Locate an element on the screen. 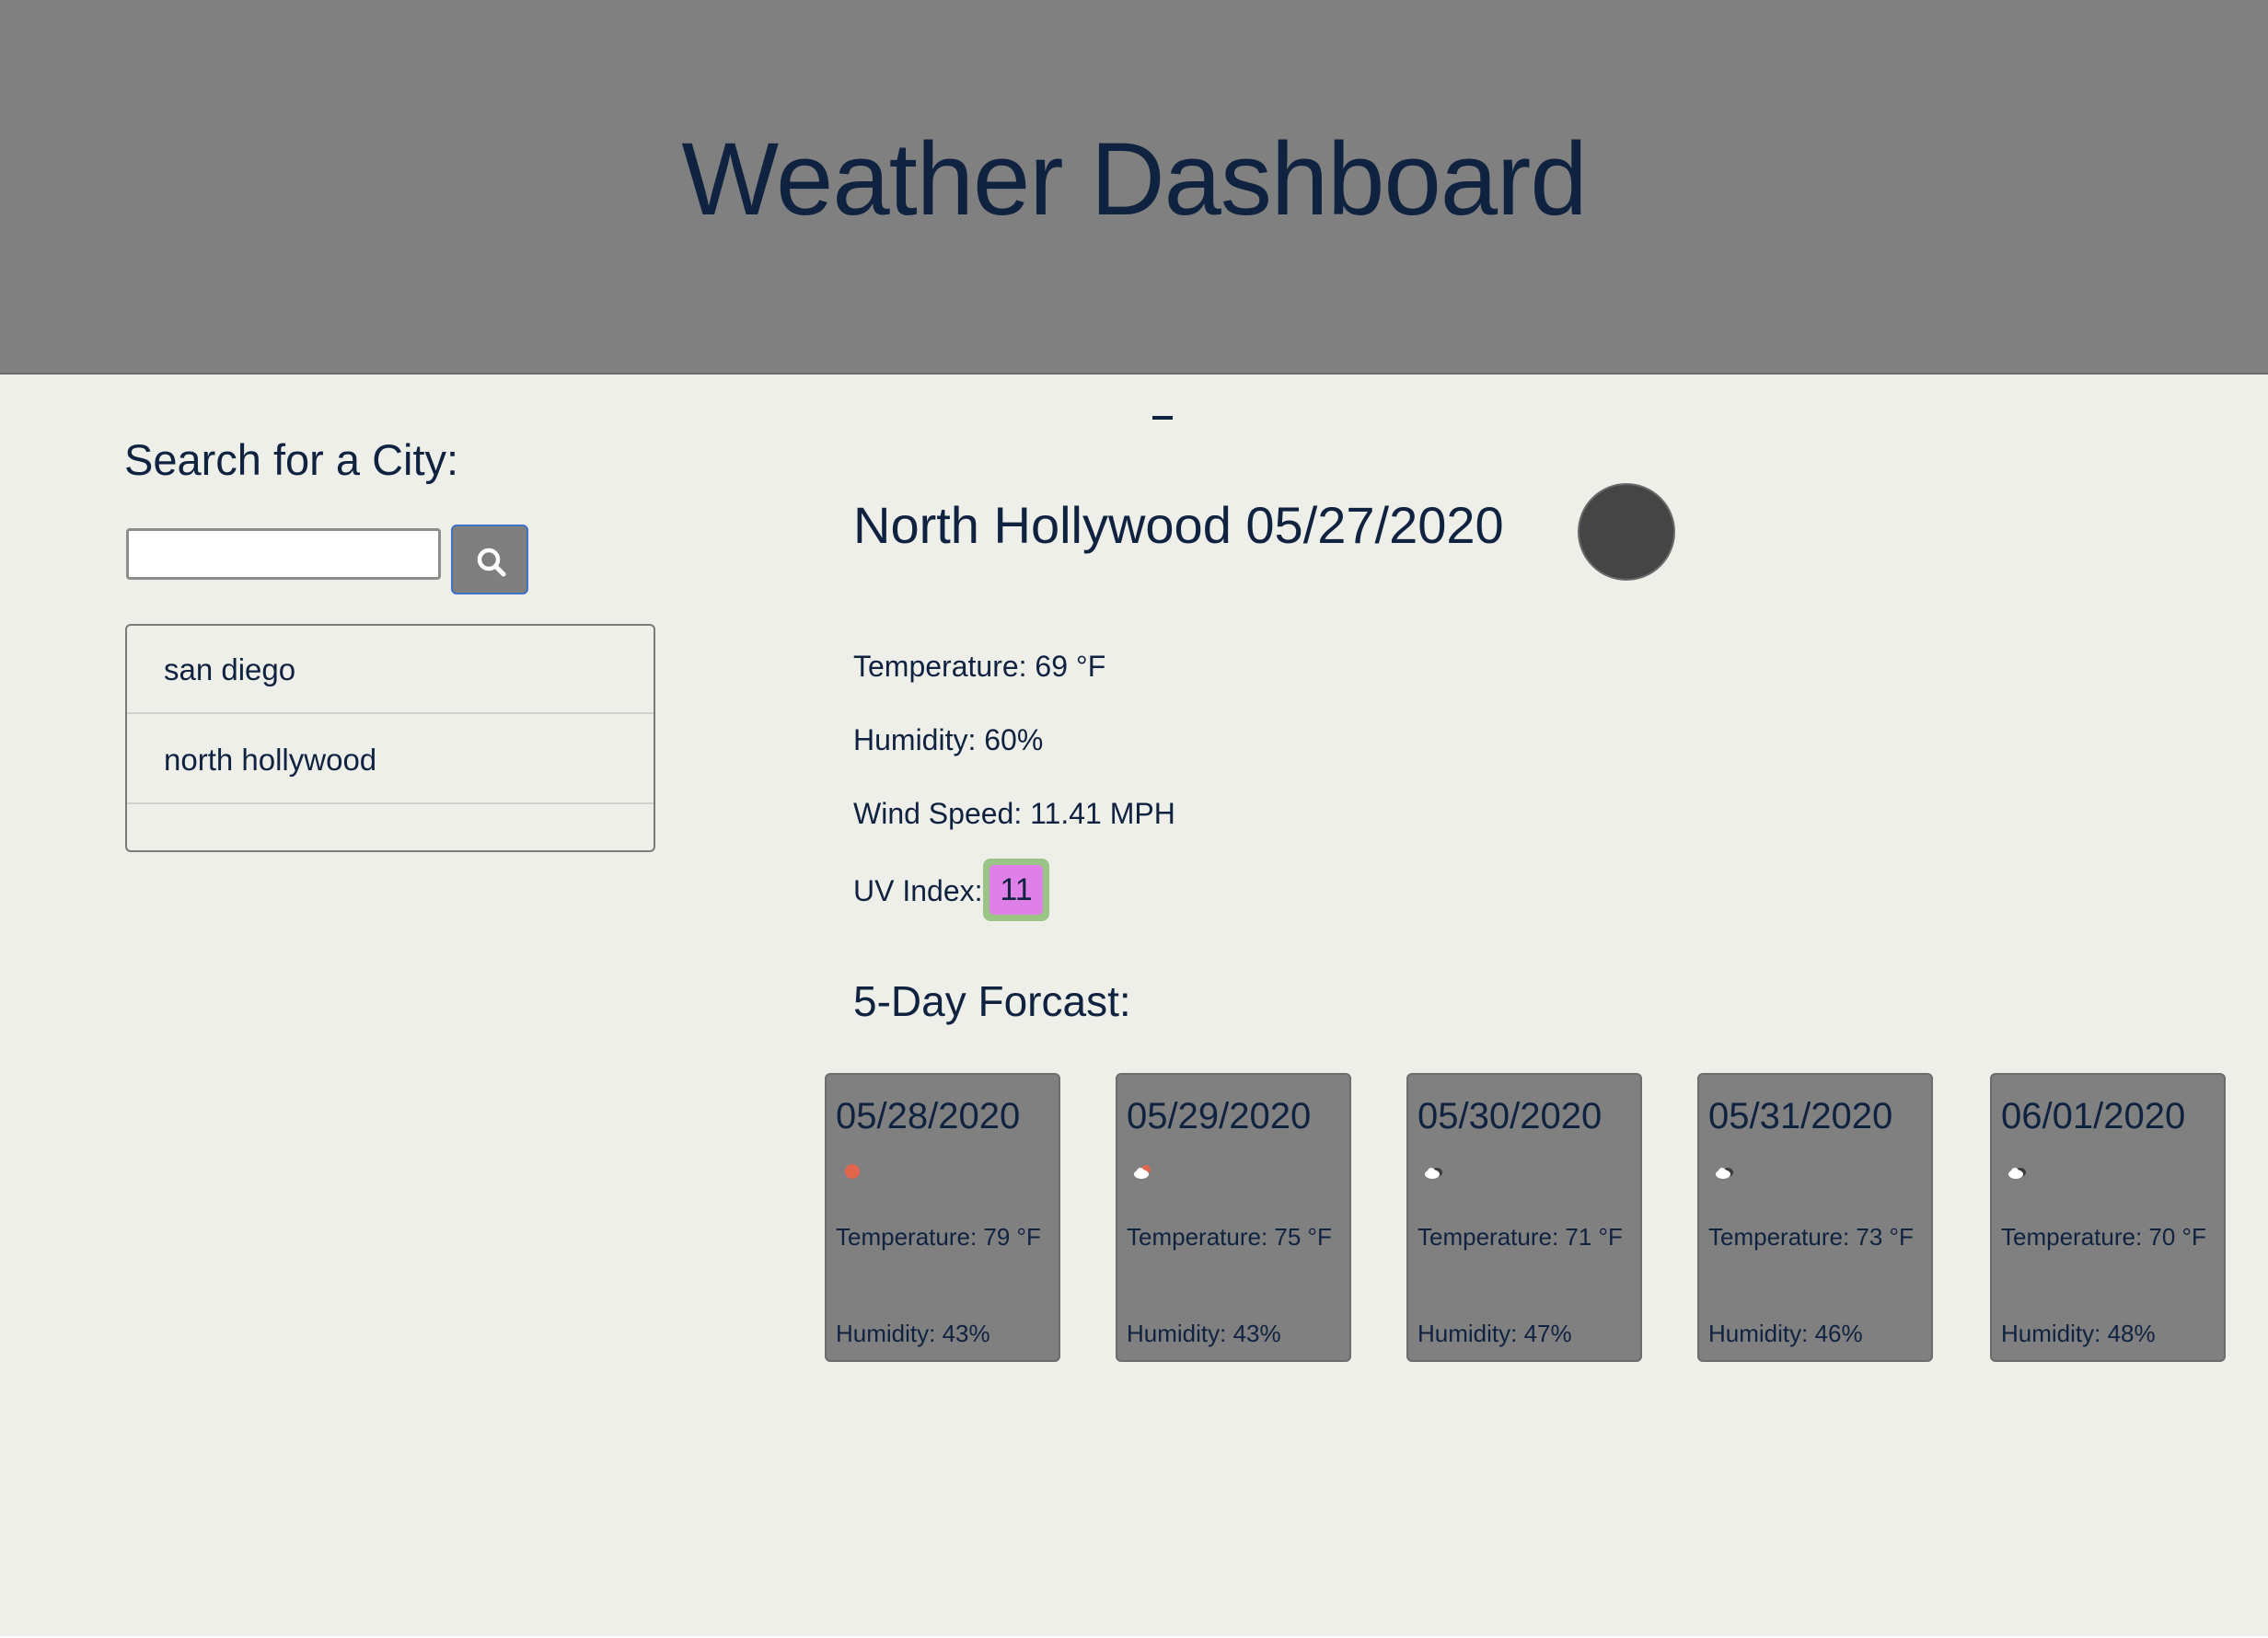 This screenshot has width=2268, height=1638. search-icon is located at coordinates (491, 562).